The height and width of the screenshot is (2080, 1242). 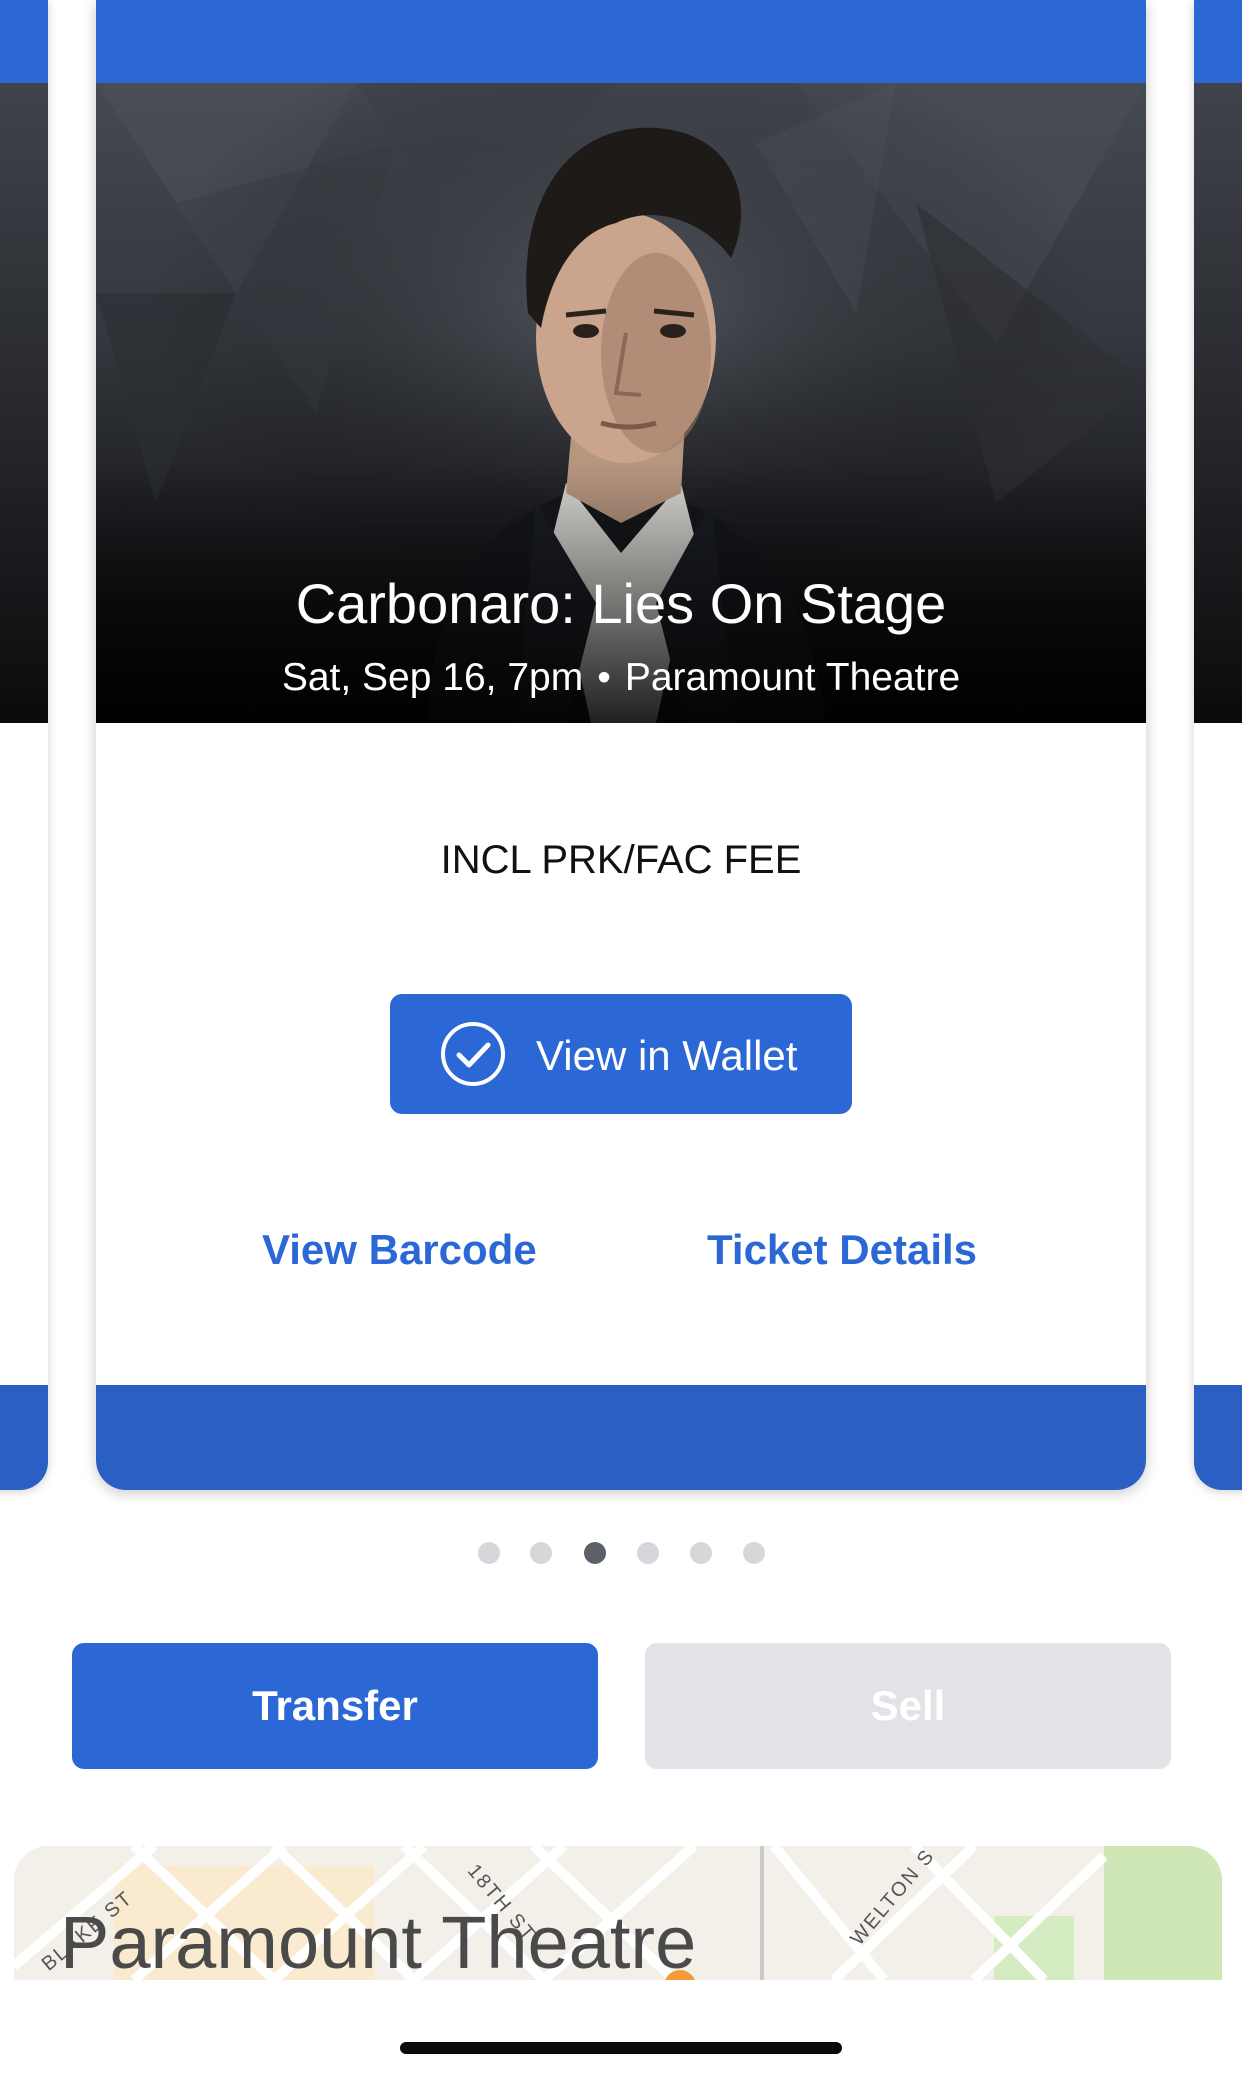 I want to click on ticket-details-link: Ticket Details, so click(x=842, y=1250).